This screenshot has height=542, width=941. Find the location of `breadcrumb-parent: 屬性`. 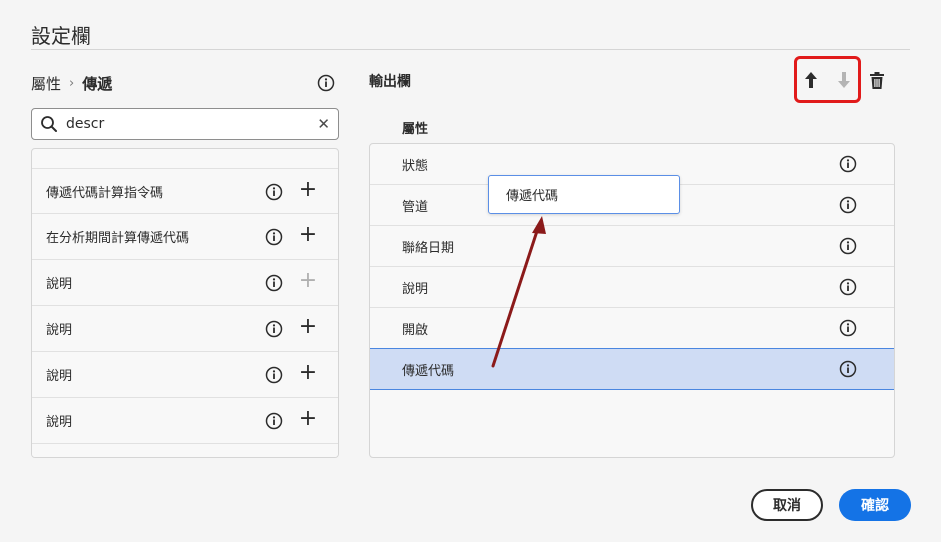

breadcrumb-parent: 屬性 is located at coordinates (46, 83).